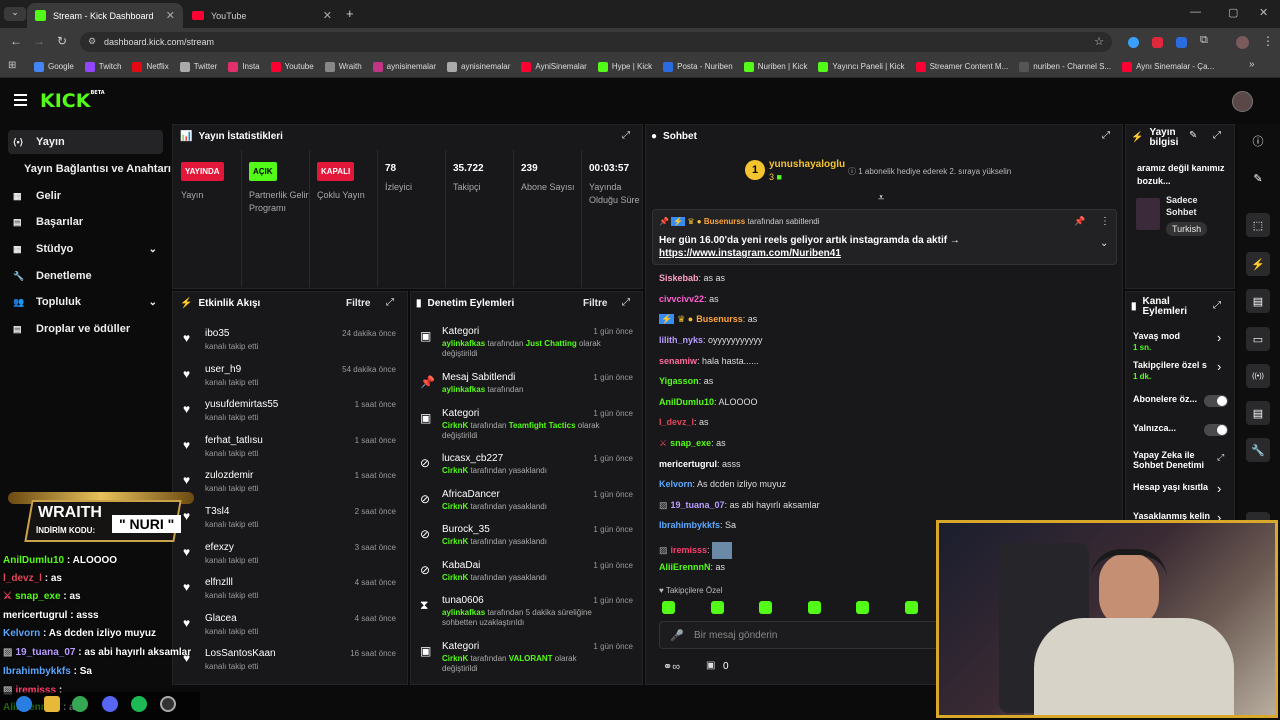 This screenshot has width=1280, height=720. What do you see at coordinates (678, 361) in the screenshot?
I see `chat-username: senamiw` at bounding box center [678, 361].